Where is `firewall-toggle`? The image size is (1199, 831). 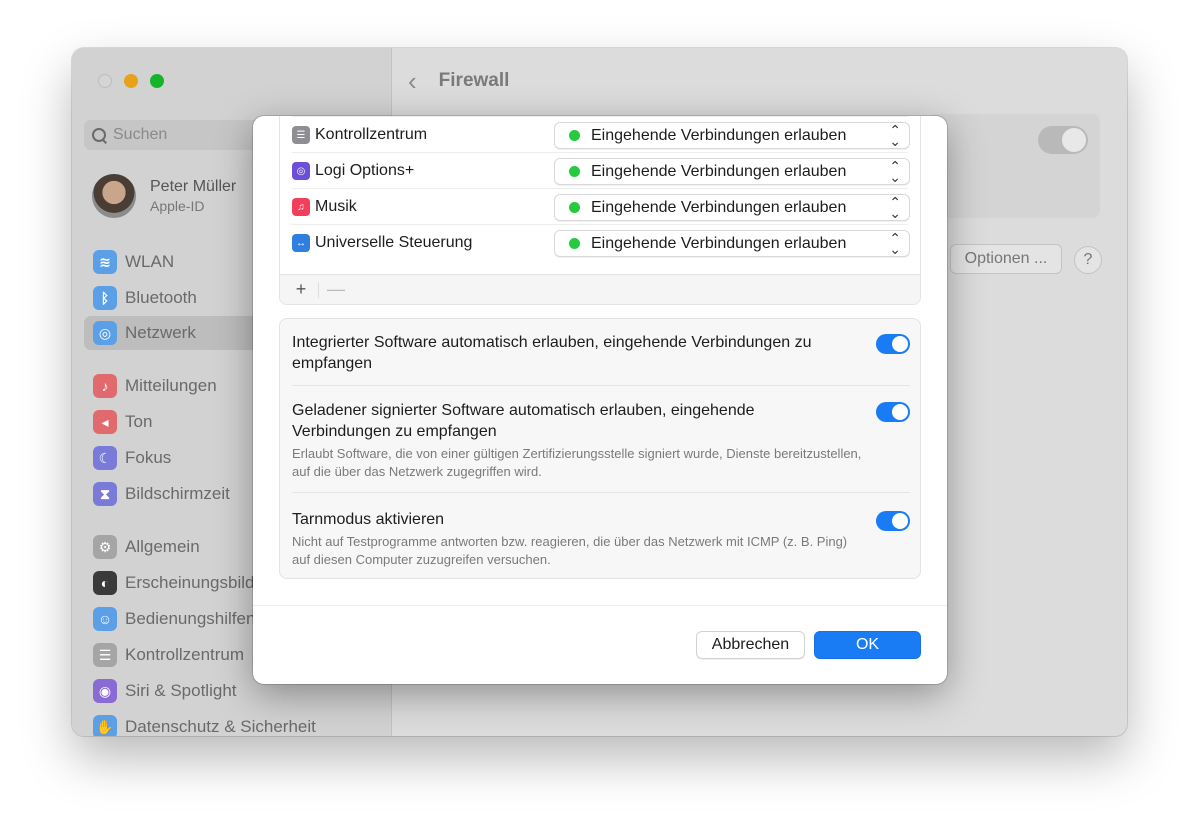
firewall-toggle is located at coordinates (1063, 140).